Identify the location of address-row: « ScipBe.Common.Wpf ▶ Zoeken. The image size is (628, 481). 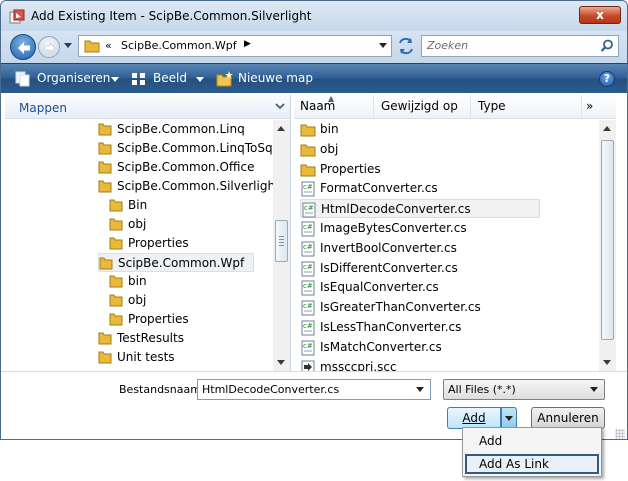
(314, 47).